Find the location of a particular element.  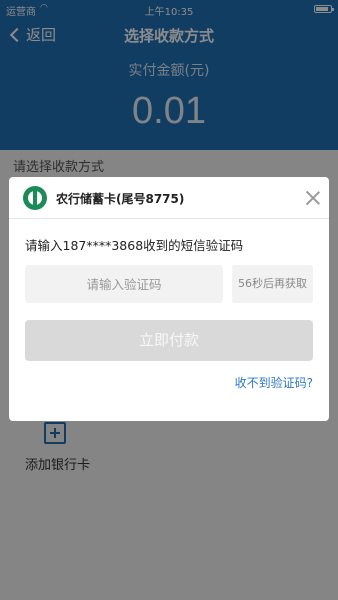

sms-hint: 请输入187****3868收到的短信验证码 is located at coordinates (134, 245).